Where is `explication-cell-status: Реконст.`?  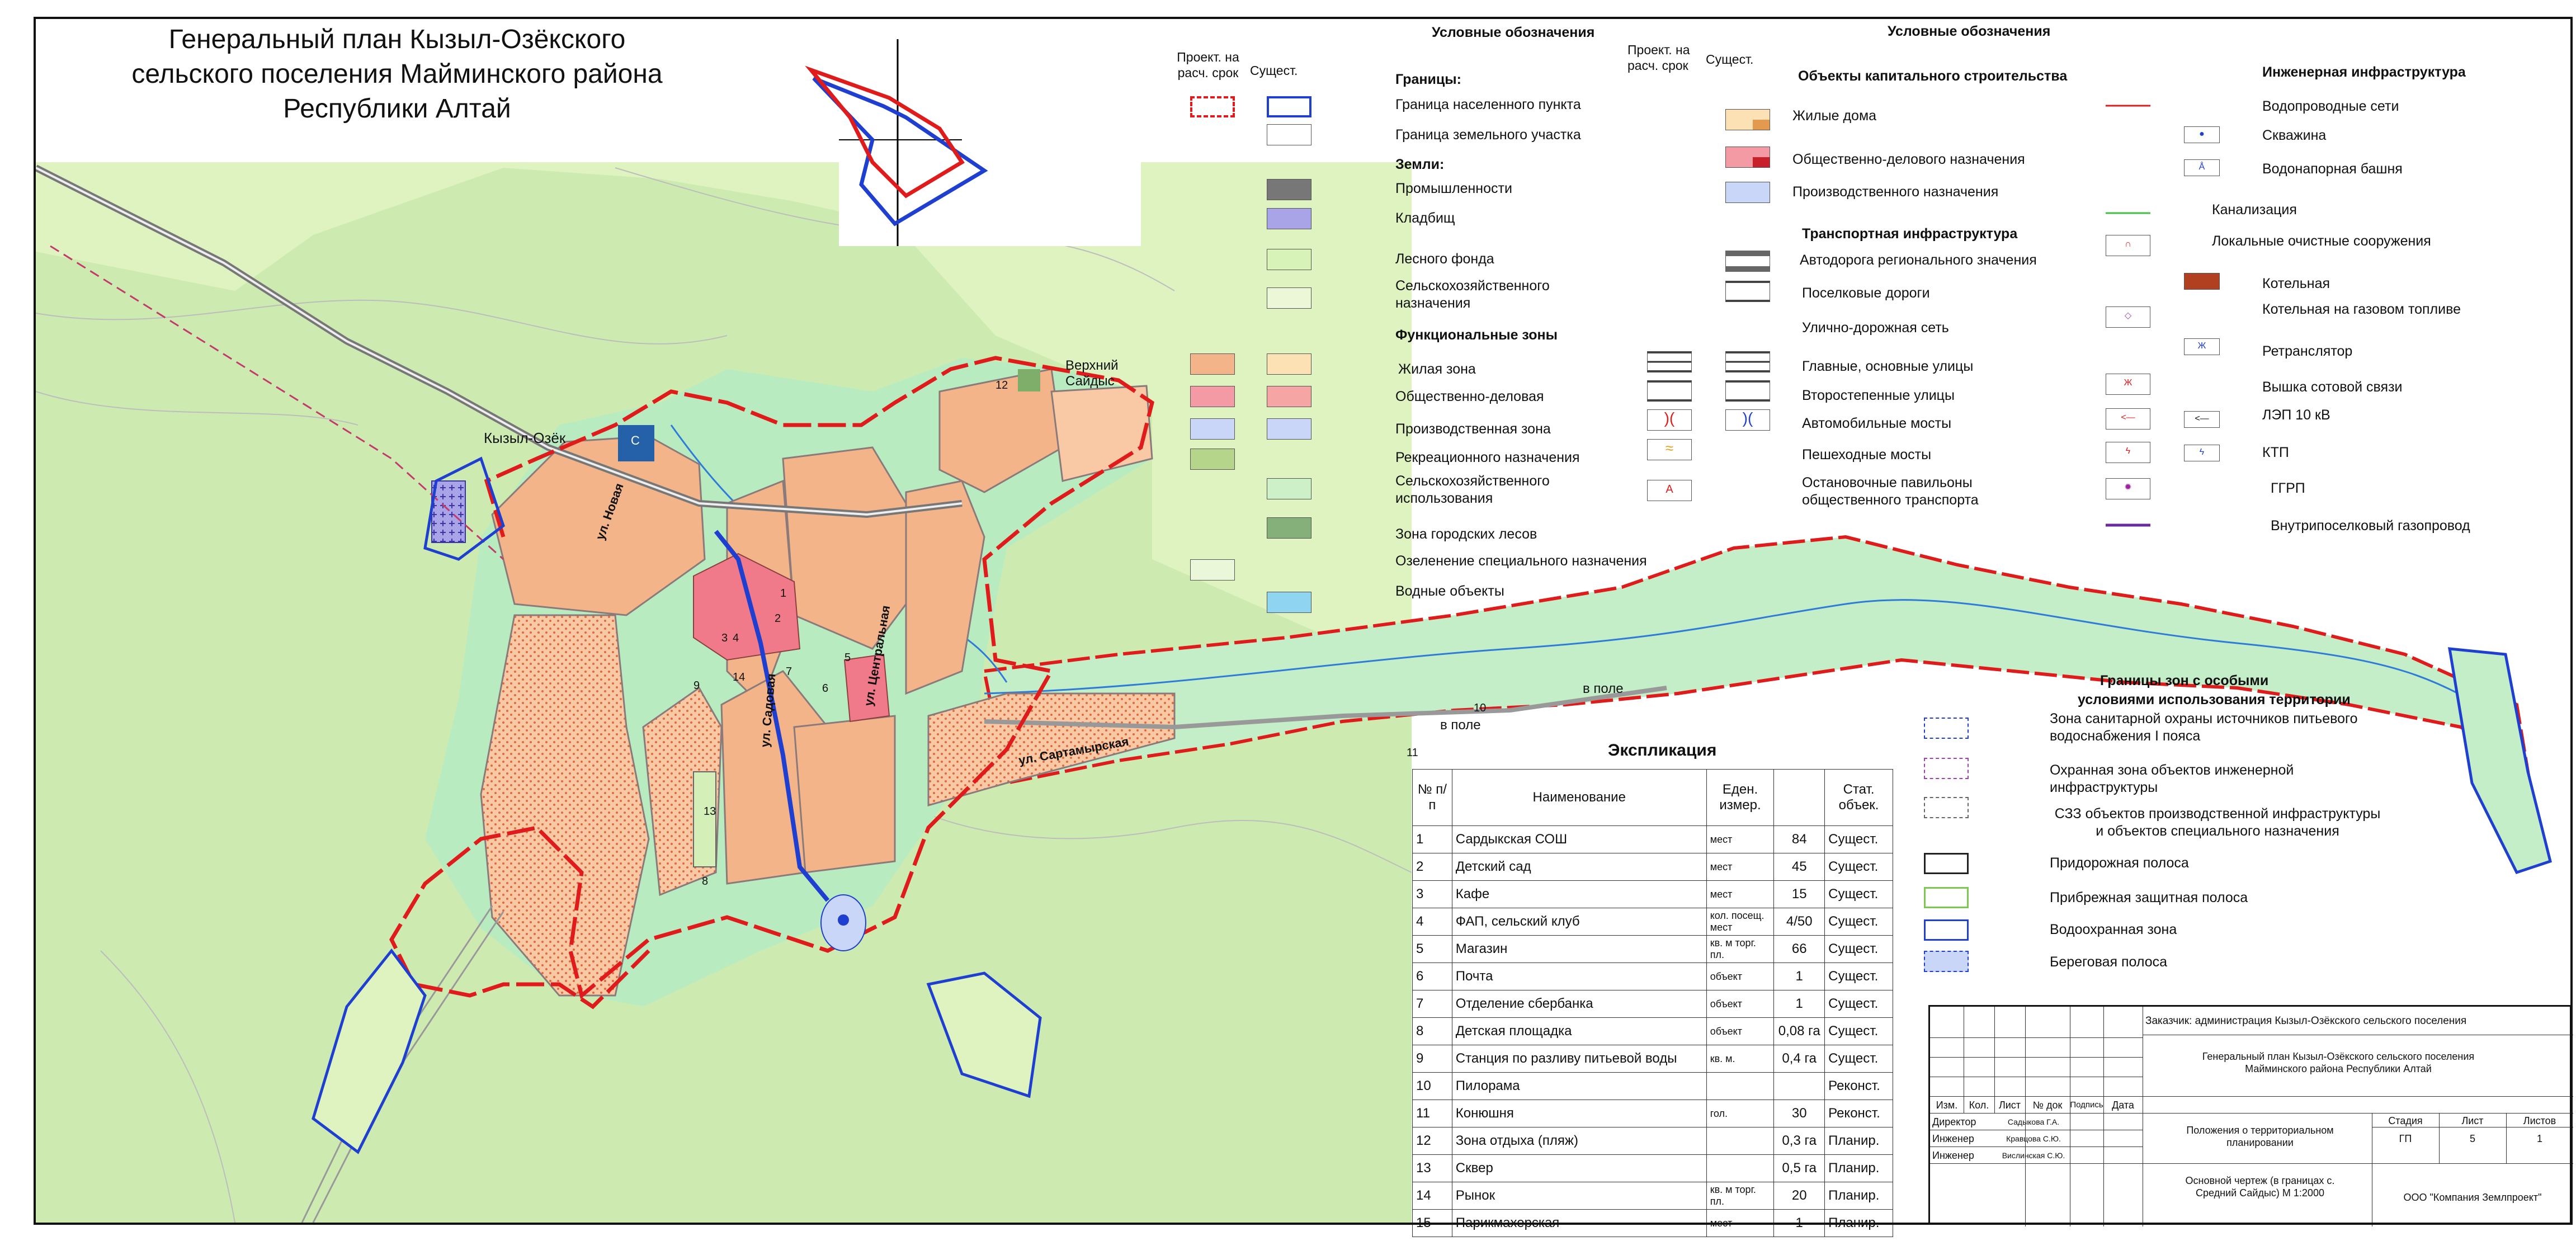 explication-cell-status: Реконст. is located at coordinates (1858, 1086).